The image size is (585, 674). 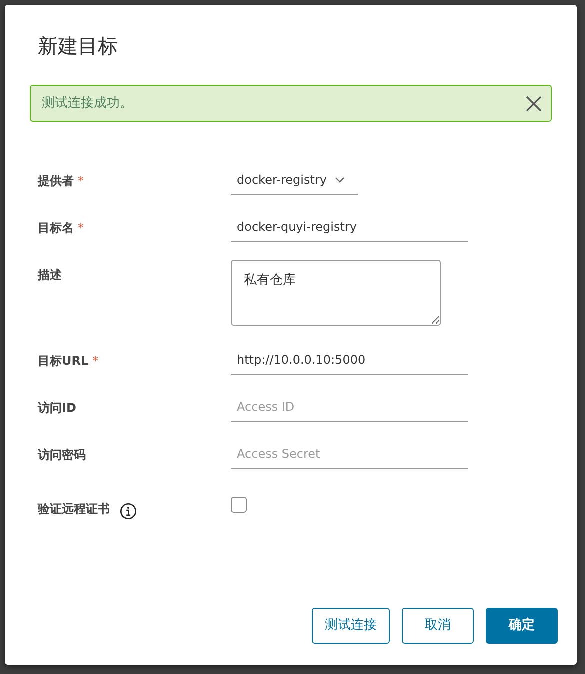 I want to click on description-field: 私有仓库, so click(x=336, y=293).